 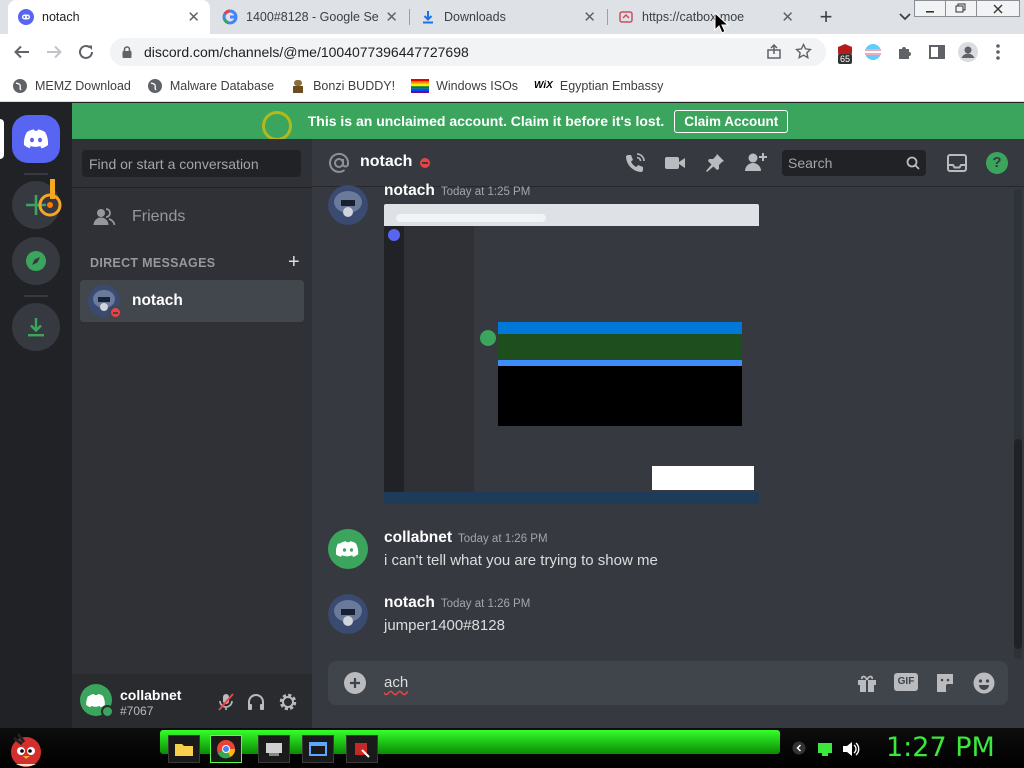 What do you see at coordinates (961, 8) in the screenshot?
I see `restore-icon` at bounding box center [961, 8].